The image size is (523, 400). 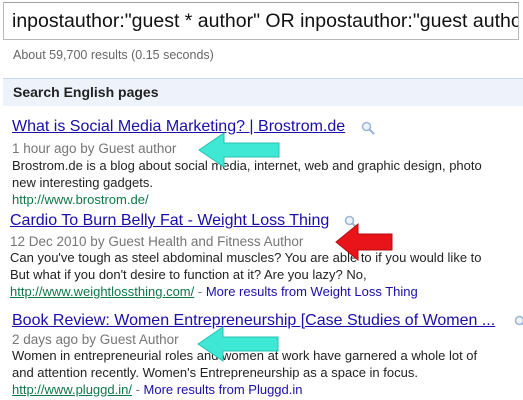 What do you see at coordinates (223, 389) in the screenshot?
I see `more-results-link: More results from Pluggd.in` at bounding box center [223, 389].